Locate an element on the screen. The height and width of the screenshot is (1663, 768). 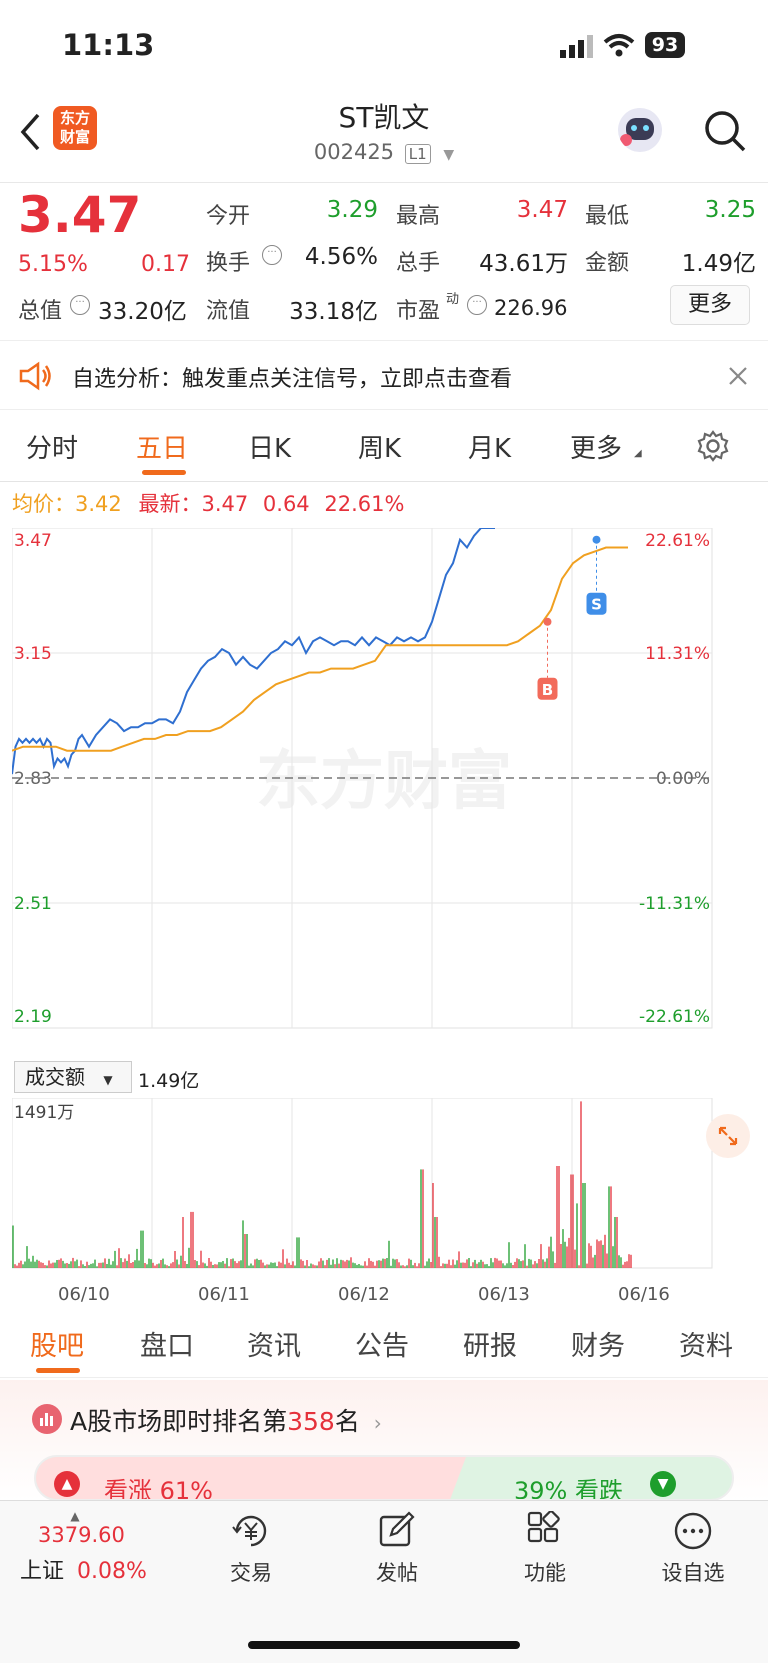
robot-assistant-icon is located at coordinates (640, 130).